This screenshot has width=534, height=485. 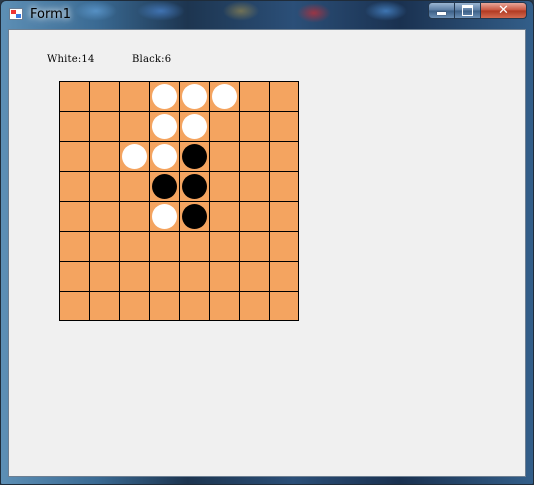 I want to click on board-cell-r6-c2, so click(x=134, y=276).